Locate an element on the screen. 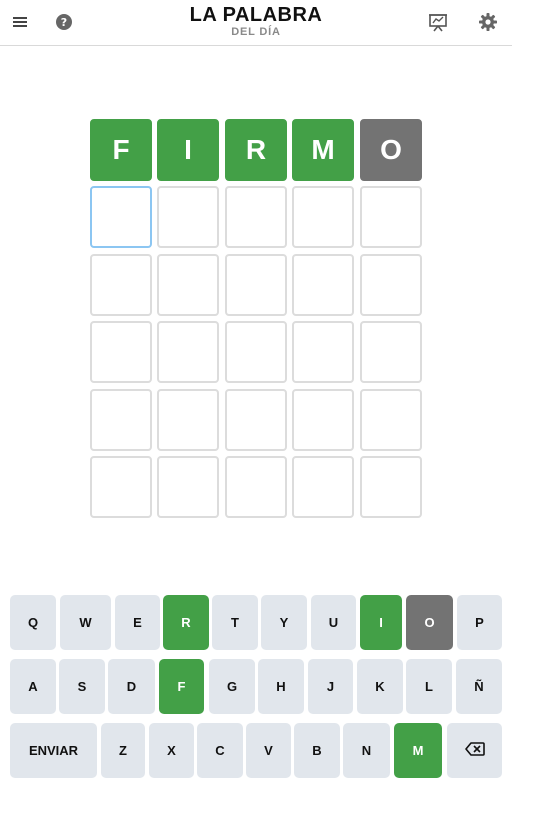 This screenshot has height=816, width=545. key-u: U is located at coordinates (333, 622).